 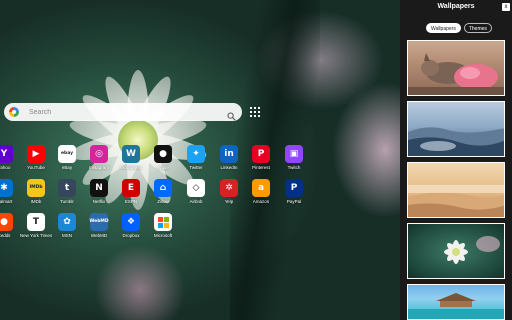 I want to click on apple-icon: ●, so click(x=163, y=154).